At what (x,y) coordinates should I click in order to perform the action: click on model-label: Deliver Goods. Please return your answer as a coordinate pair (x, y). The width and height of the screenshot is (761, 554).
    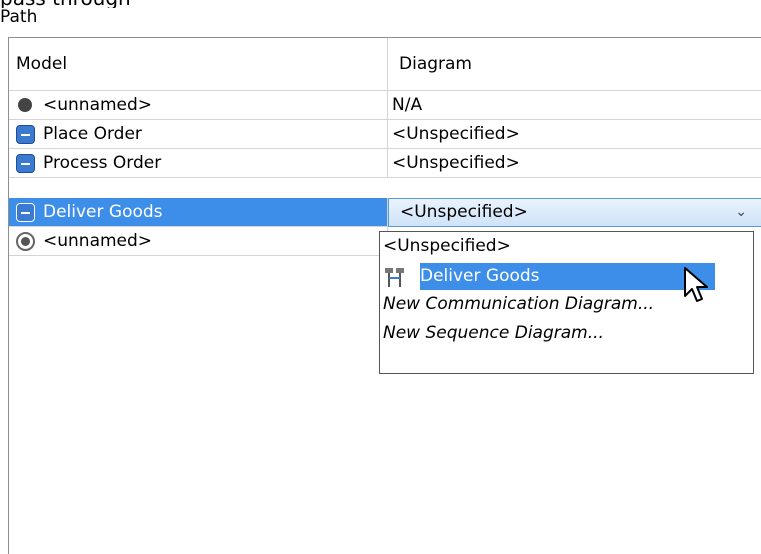
    Looking at the image, I should click on (103, 212).